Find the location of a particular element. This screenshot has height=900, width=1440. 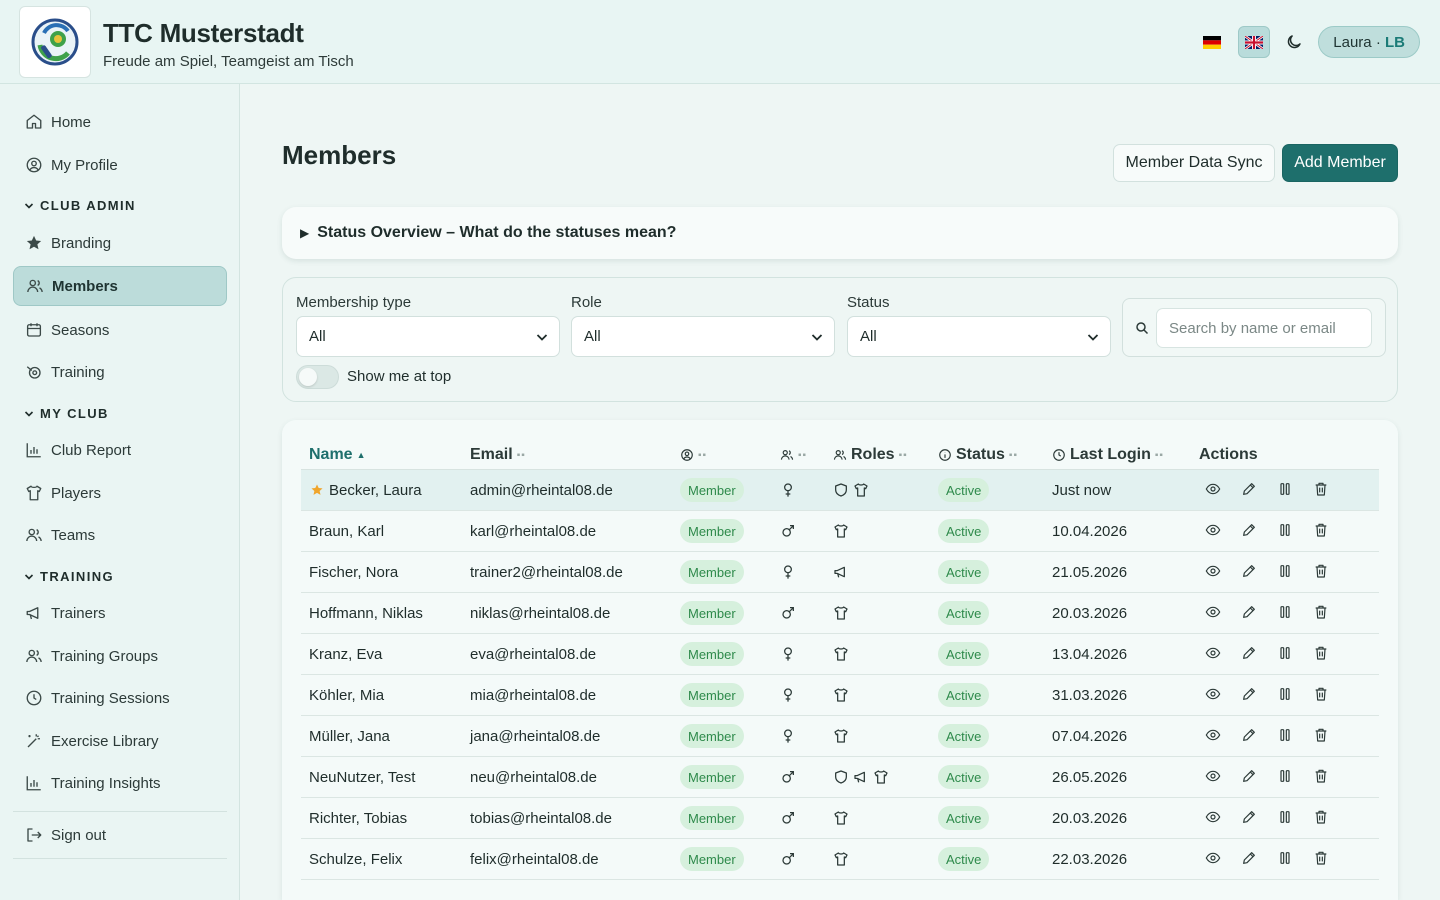

sidebar-item-players: Players is located at coordinates (120, 493).